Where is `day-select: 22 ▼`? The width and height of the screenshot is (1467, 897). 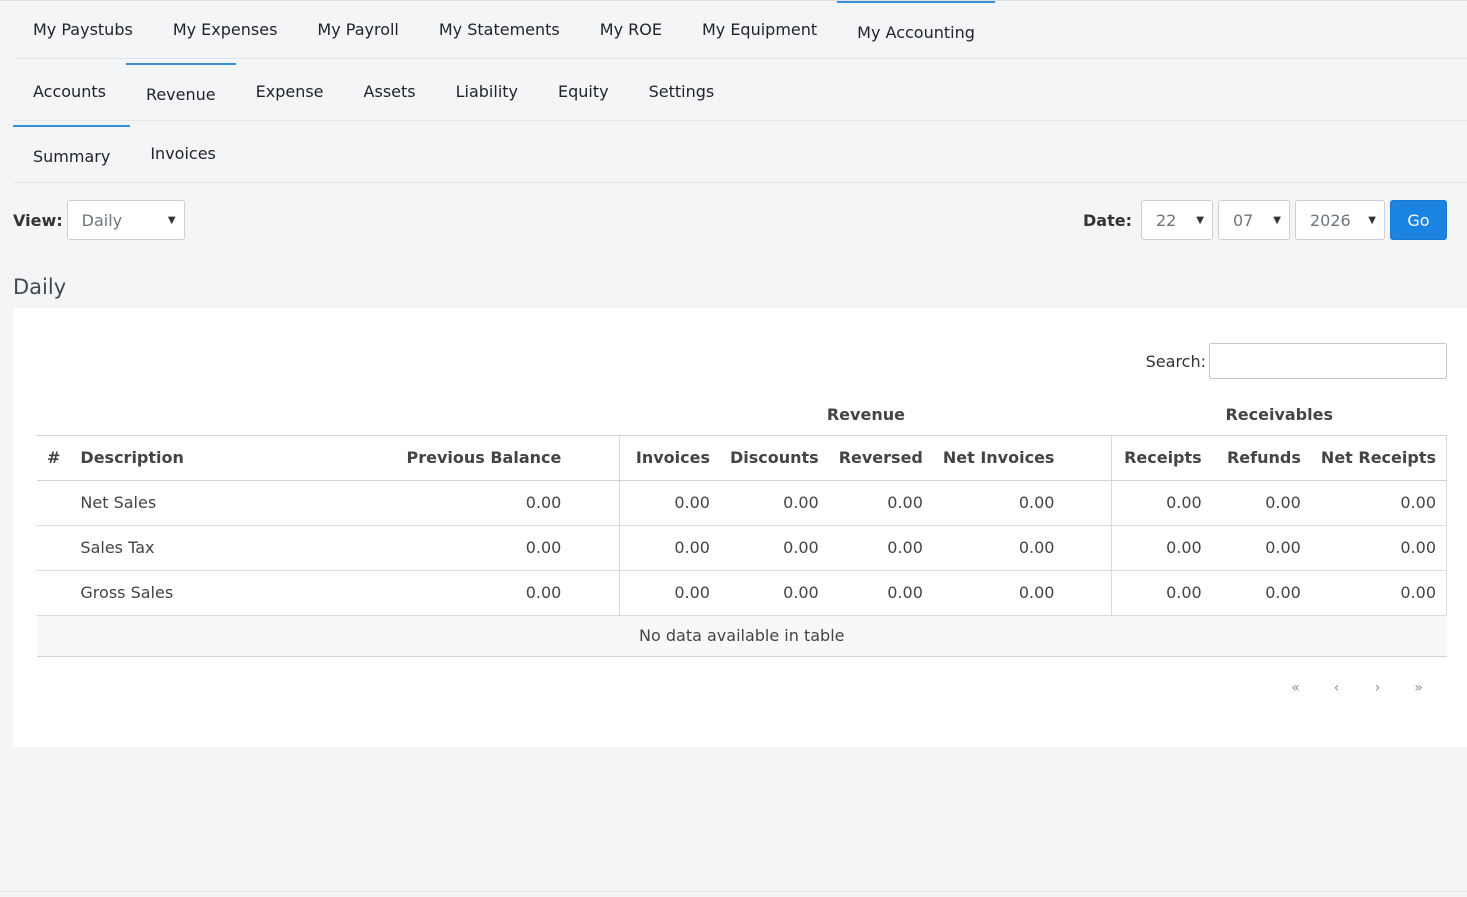 day-select: 22 ▼ is located at coordinates (1177, 220).